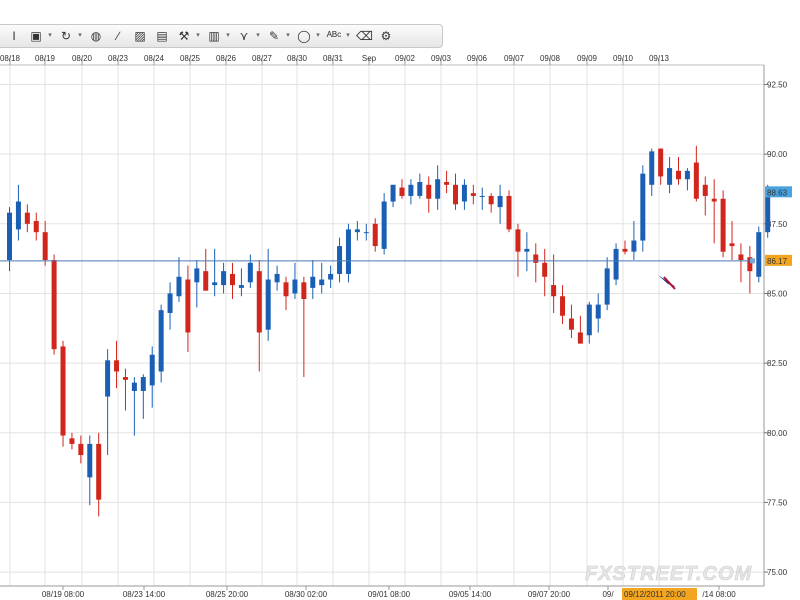 The width and height of the screenshot is (800, 600). What do you see at coordinates (777, 192) in the screenshot?
I see `svg-text: 88.63` at bounding box center [777, 192].